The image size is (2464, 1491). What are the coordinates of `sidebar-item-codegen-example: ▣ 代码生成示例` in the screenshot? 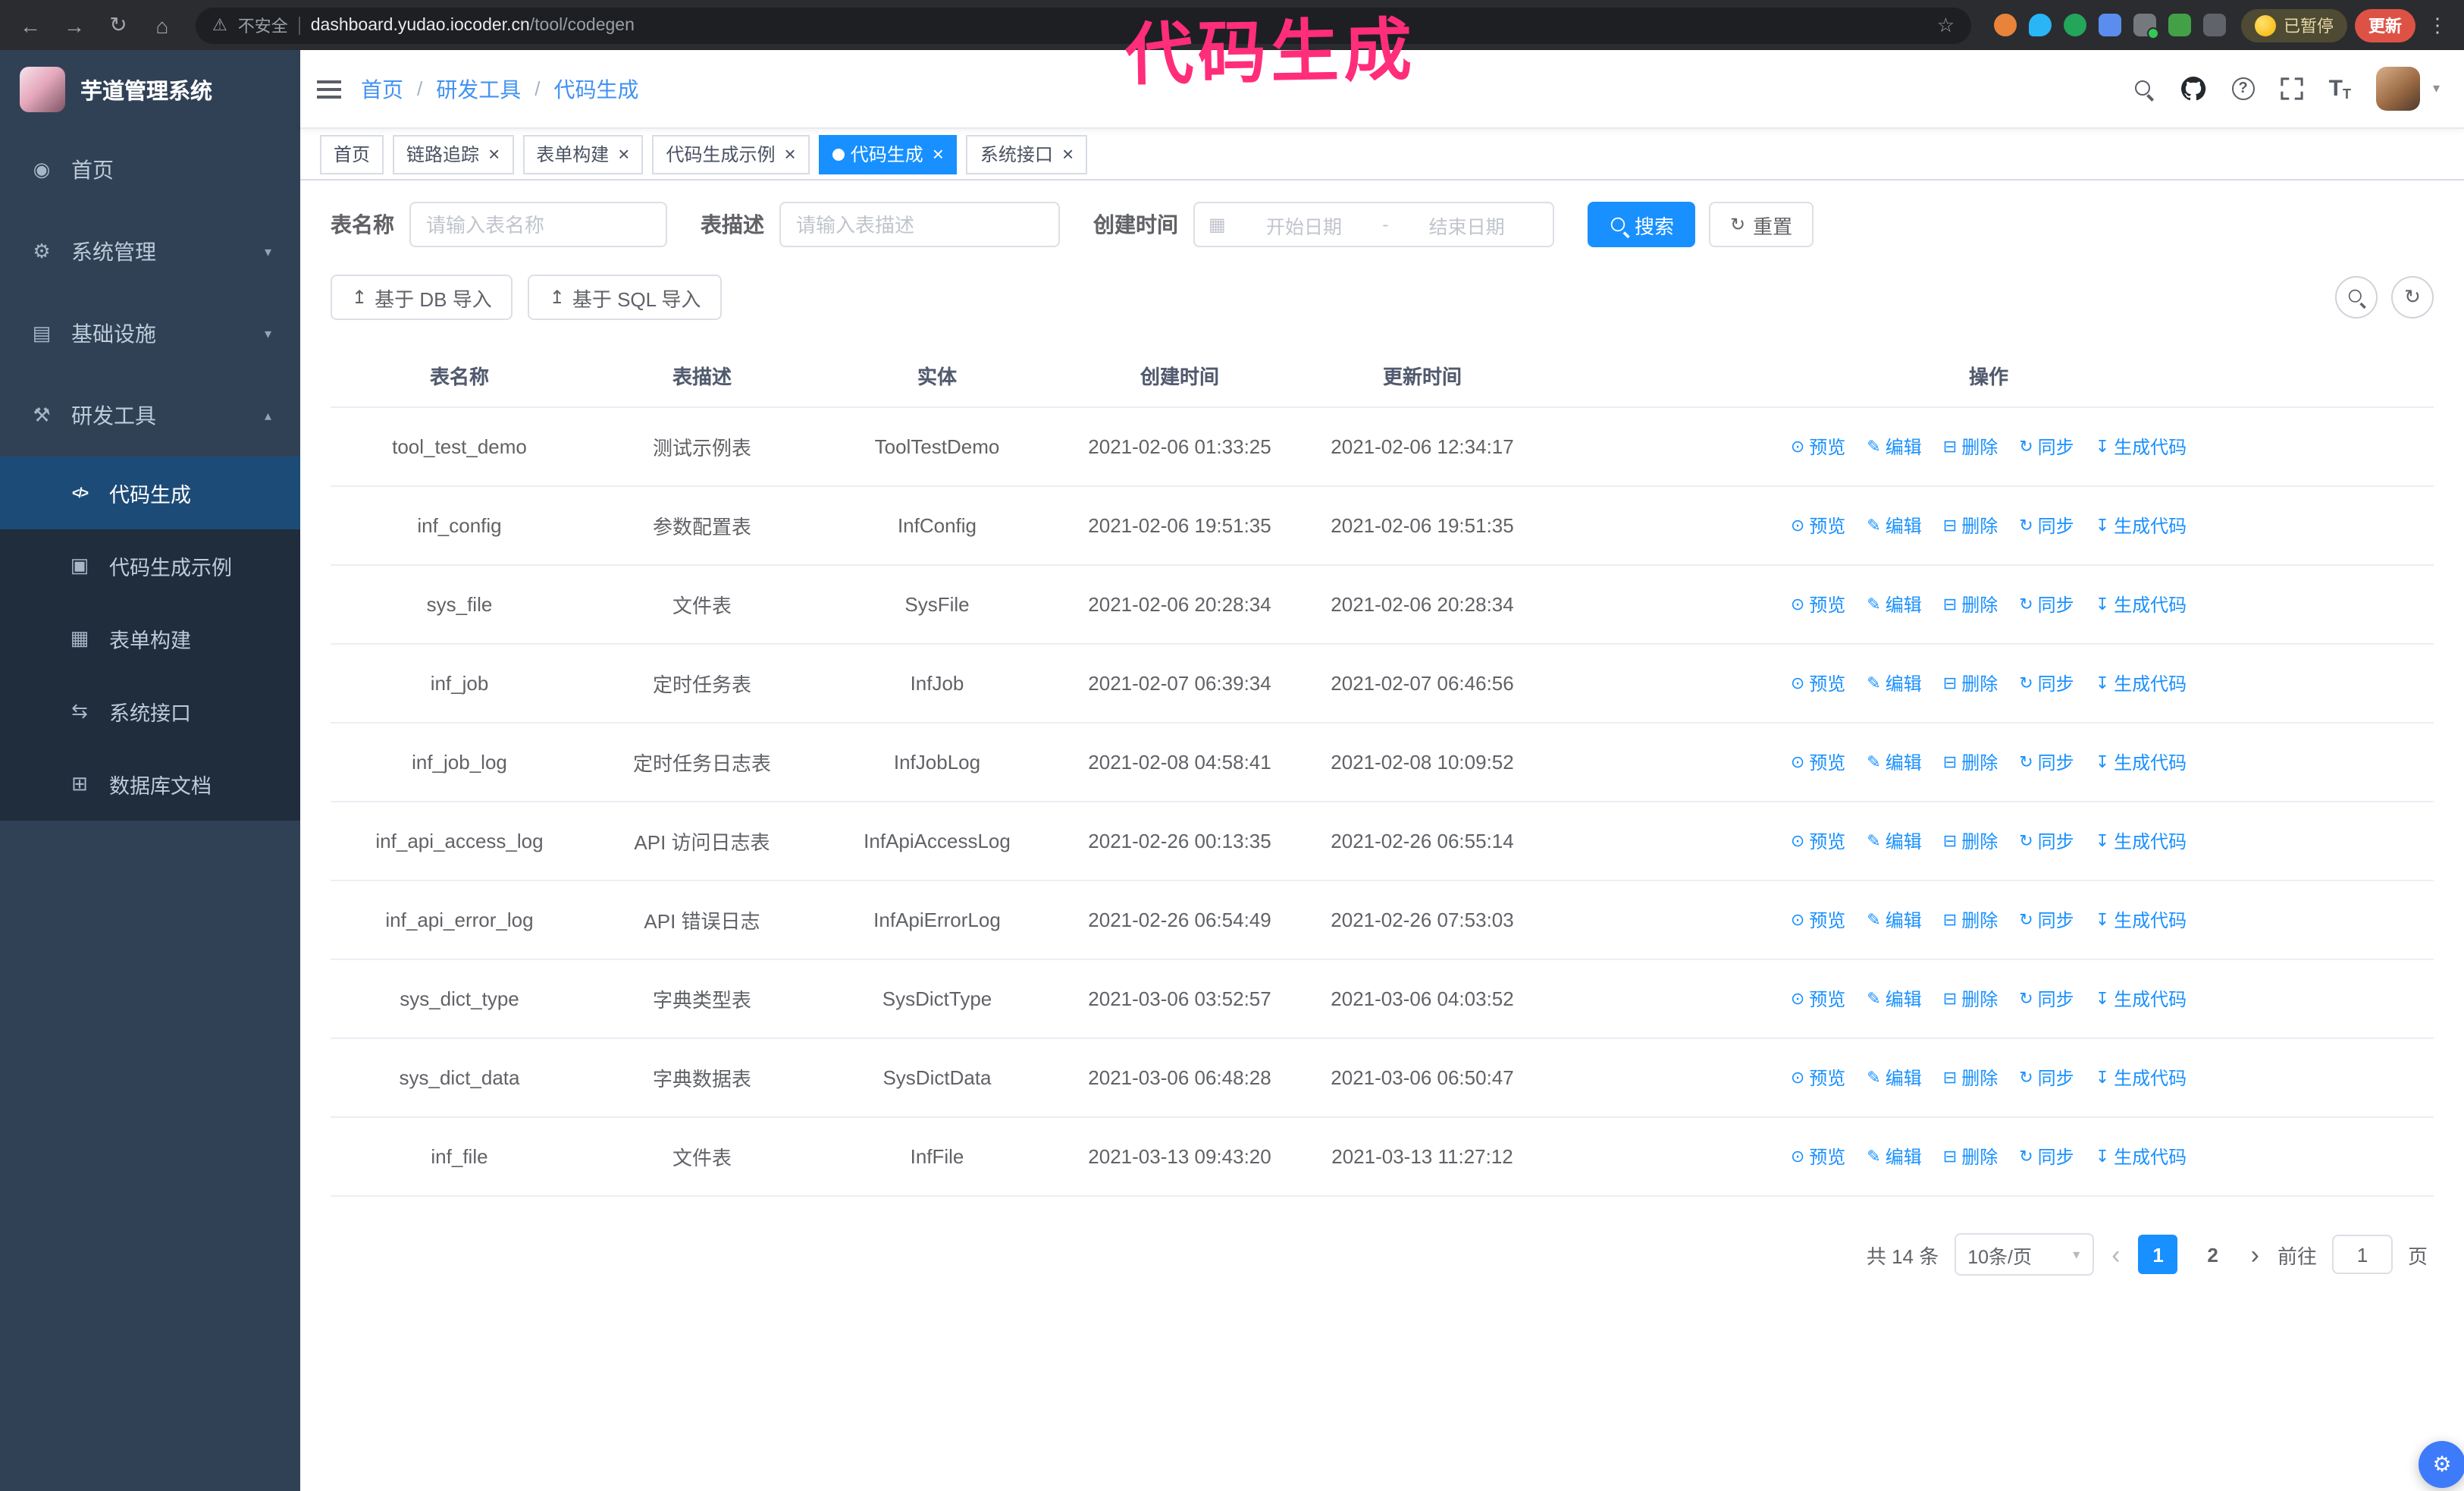 It's located at (150, 565).